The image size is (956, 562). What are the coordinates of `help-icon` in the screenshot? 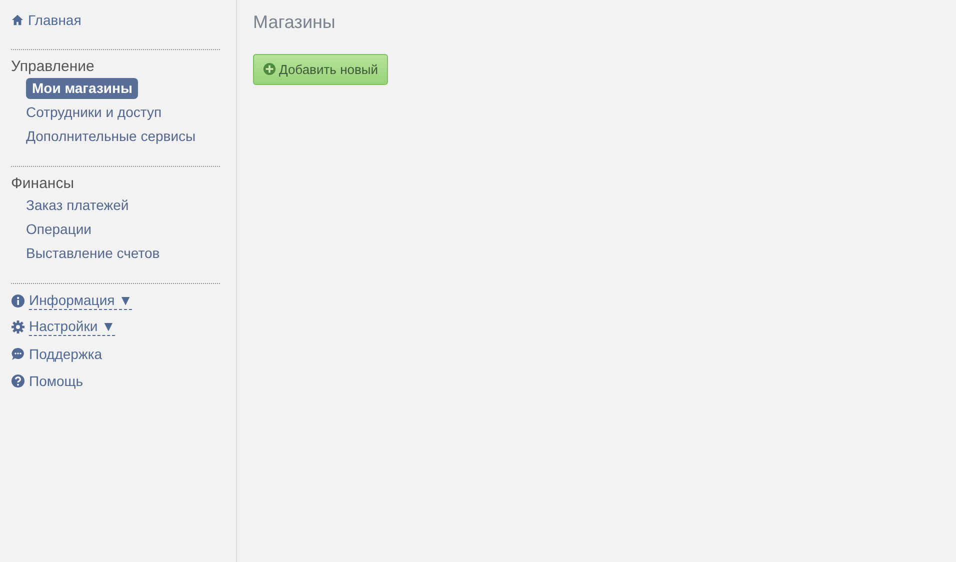 It's located at (18, 381).